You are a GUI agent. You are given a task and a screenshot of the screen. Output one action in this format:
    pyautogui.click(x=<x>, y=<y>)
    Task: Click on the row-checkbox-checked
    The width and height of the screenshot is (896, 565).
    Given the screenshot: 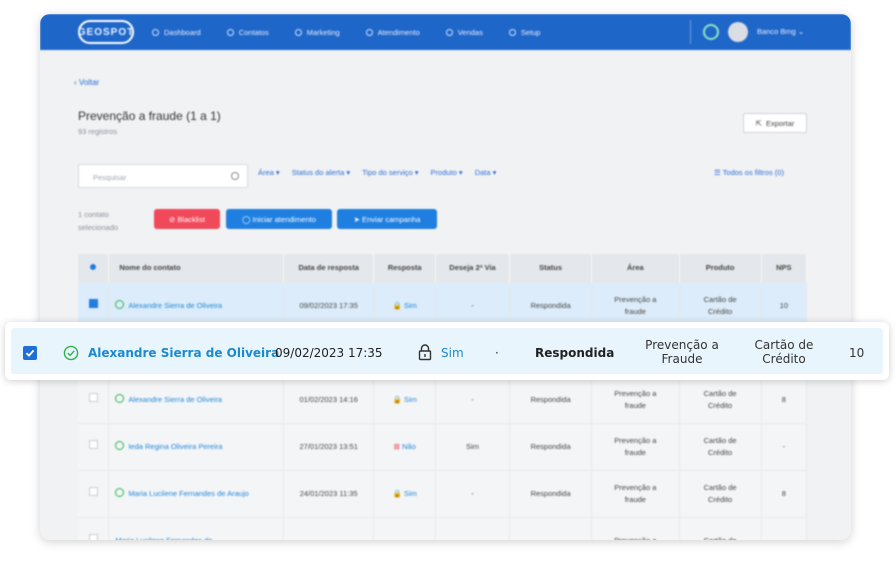 What is the action you would take?
    pyautogui.click(x=30, y=353)
    